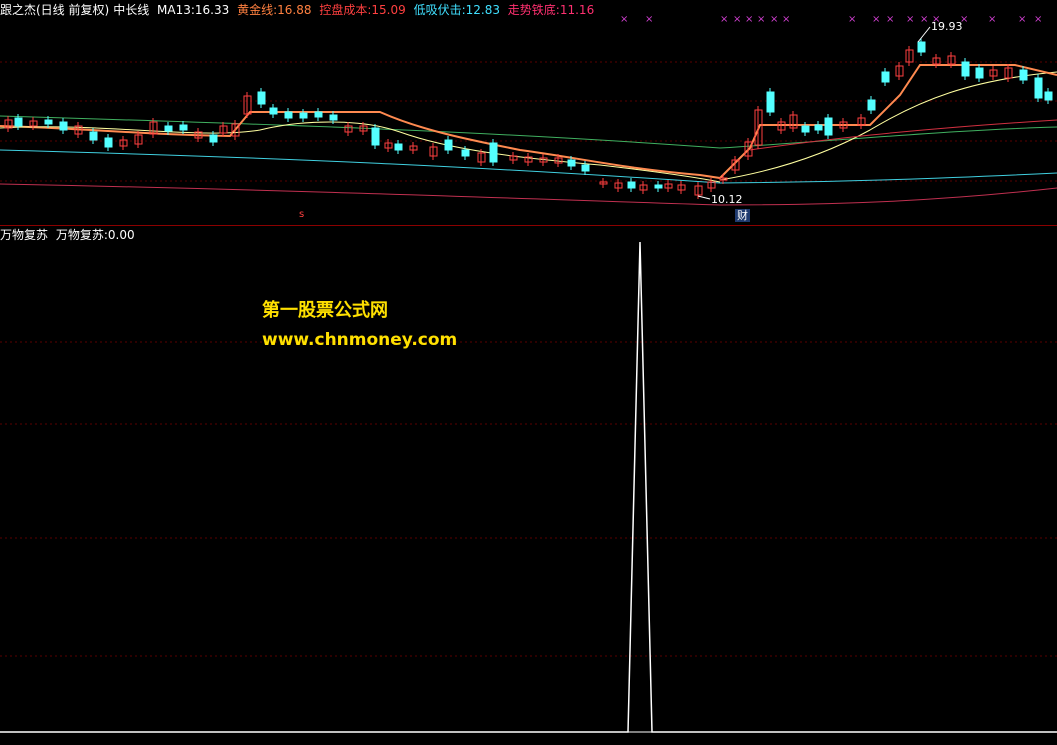 This screenshot has height=745, width=1057. What do you see at coordinates (81, 235) in the screenshot?
I see `indicator-item-label: 万物复苏:` at bounding box center [81, 235].